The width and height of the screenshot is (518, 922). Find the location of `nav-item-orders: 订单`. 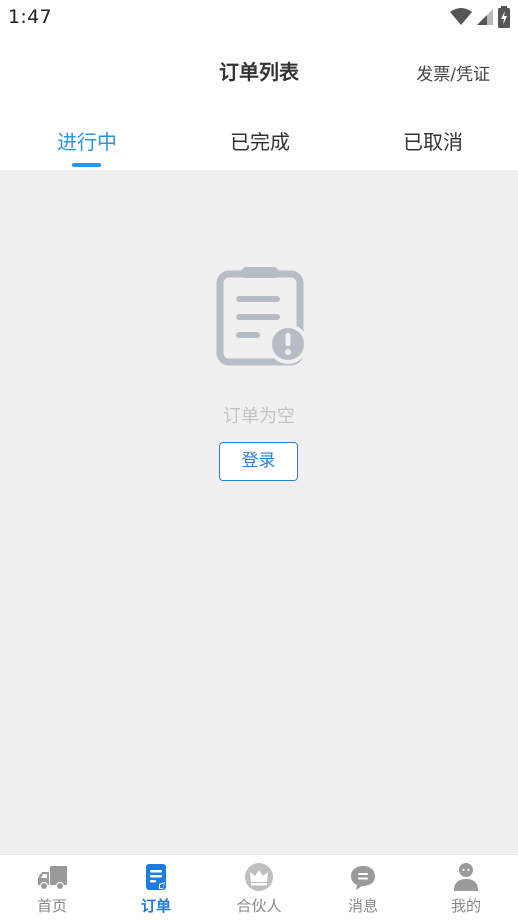

nav-item-orders: 订单 is located at coordinates (156, 888).